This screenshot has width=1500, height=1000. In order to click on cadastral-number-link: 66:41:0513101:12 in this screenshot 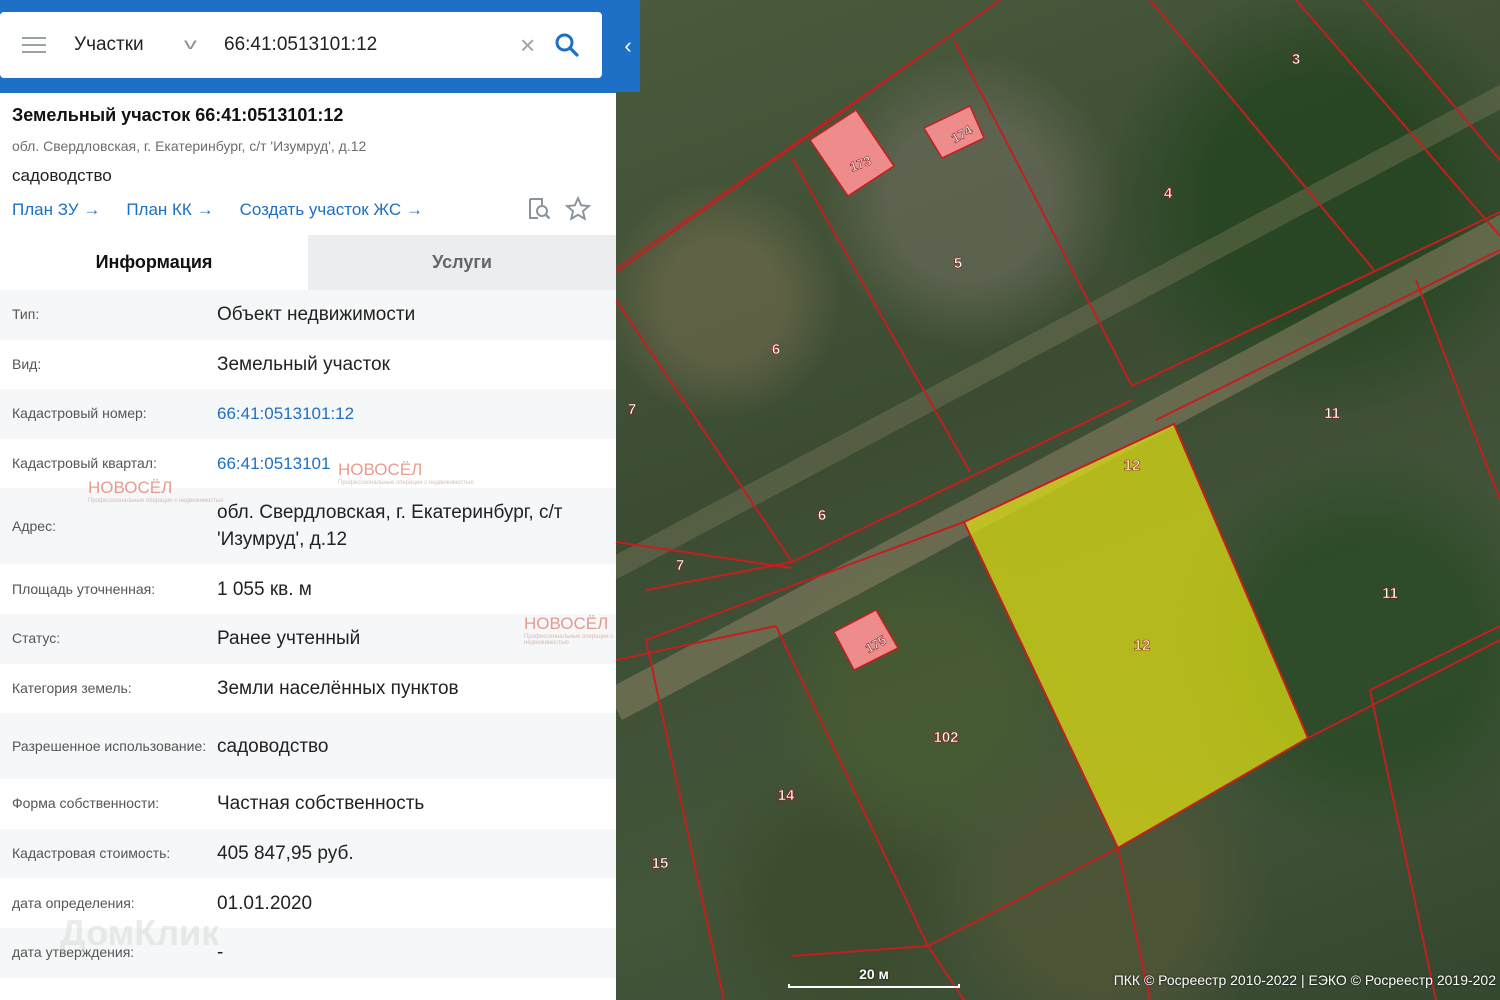, I will do `click(410, 413)`.